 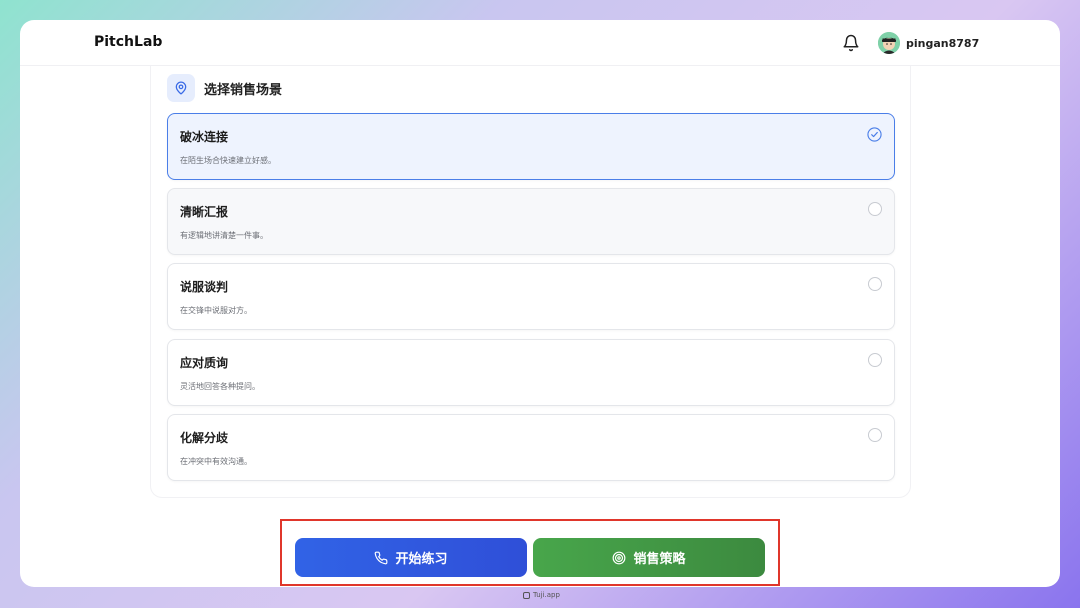 I want to click on user-menu: pingan8787, so click(x=928, y=43).